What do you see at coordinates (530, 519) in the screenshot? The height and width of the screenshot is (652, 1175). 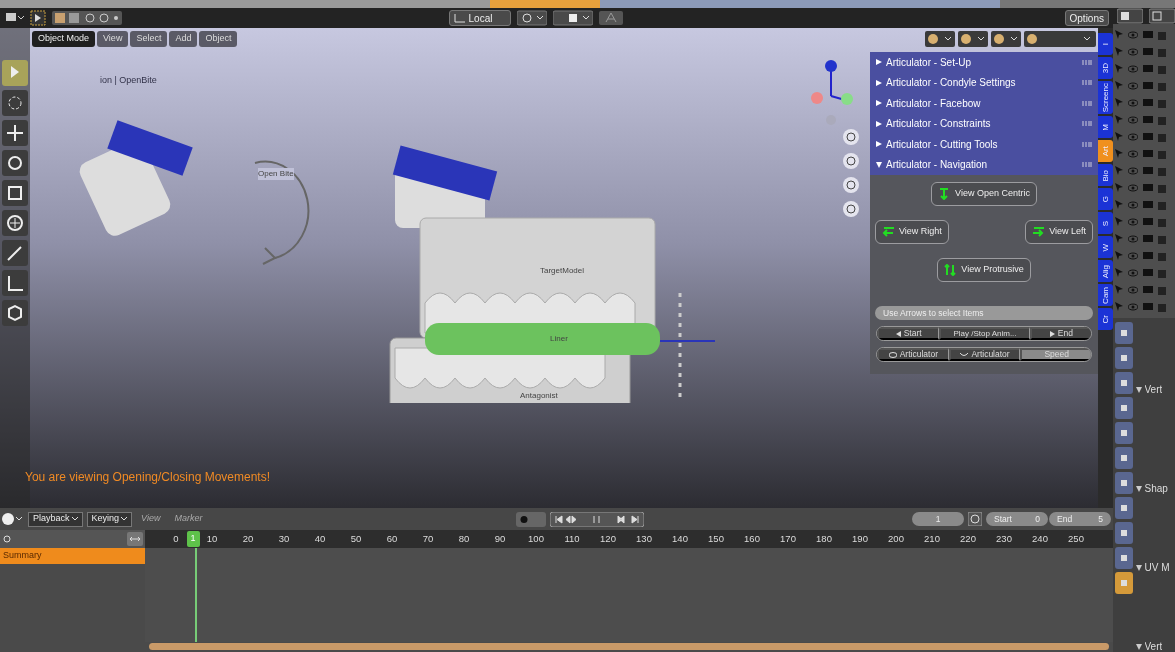 I see `record-toggle-icon` at bounding box center [530, 519].